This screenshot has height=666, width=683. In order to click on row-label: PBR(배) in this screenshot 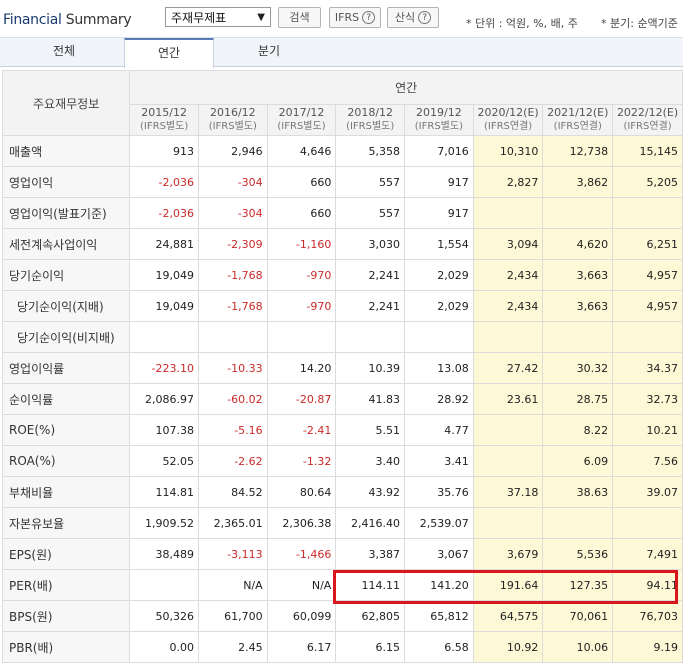, I will do `click(66, 647)`.